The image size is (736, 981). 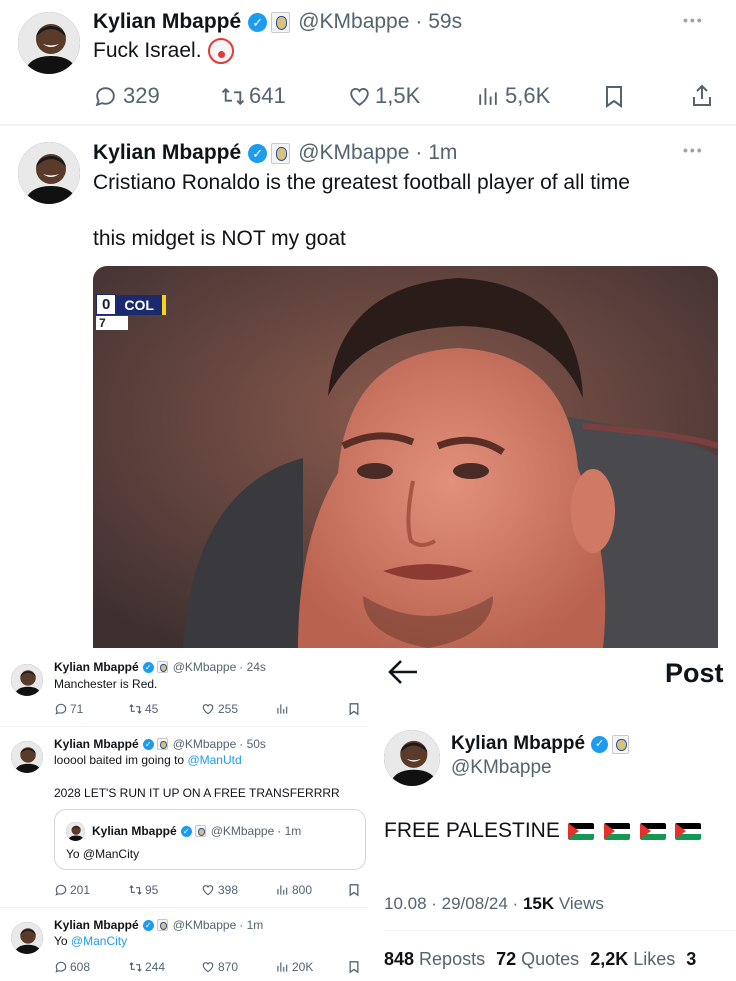 I want to click on bookmark-icon, so click(x=354, y=709).